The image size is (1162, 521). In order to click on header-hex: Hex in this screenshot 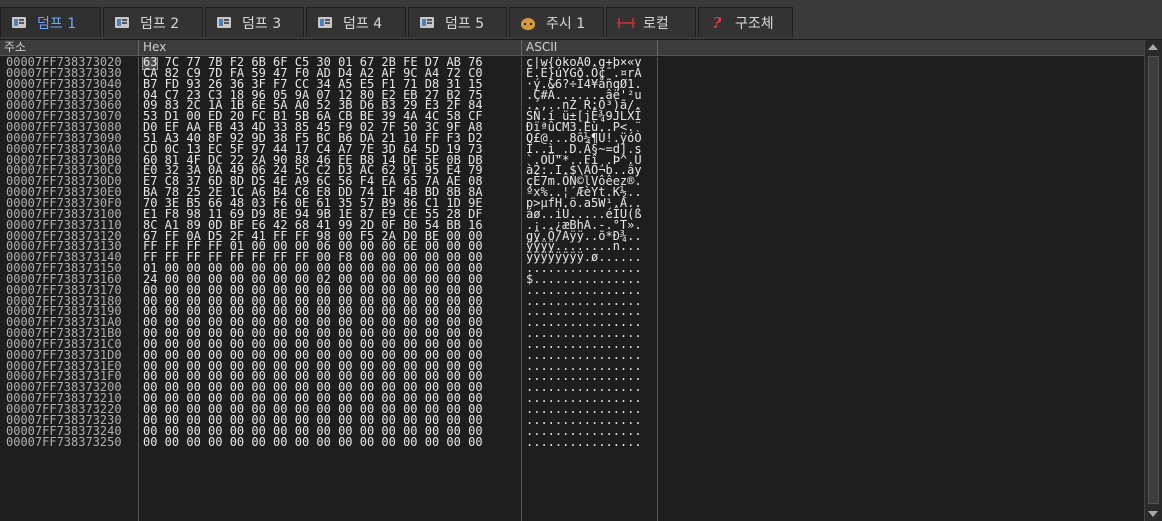, I will do `click(330, 47)`.